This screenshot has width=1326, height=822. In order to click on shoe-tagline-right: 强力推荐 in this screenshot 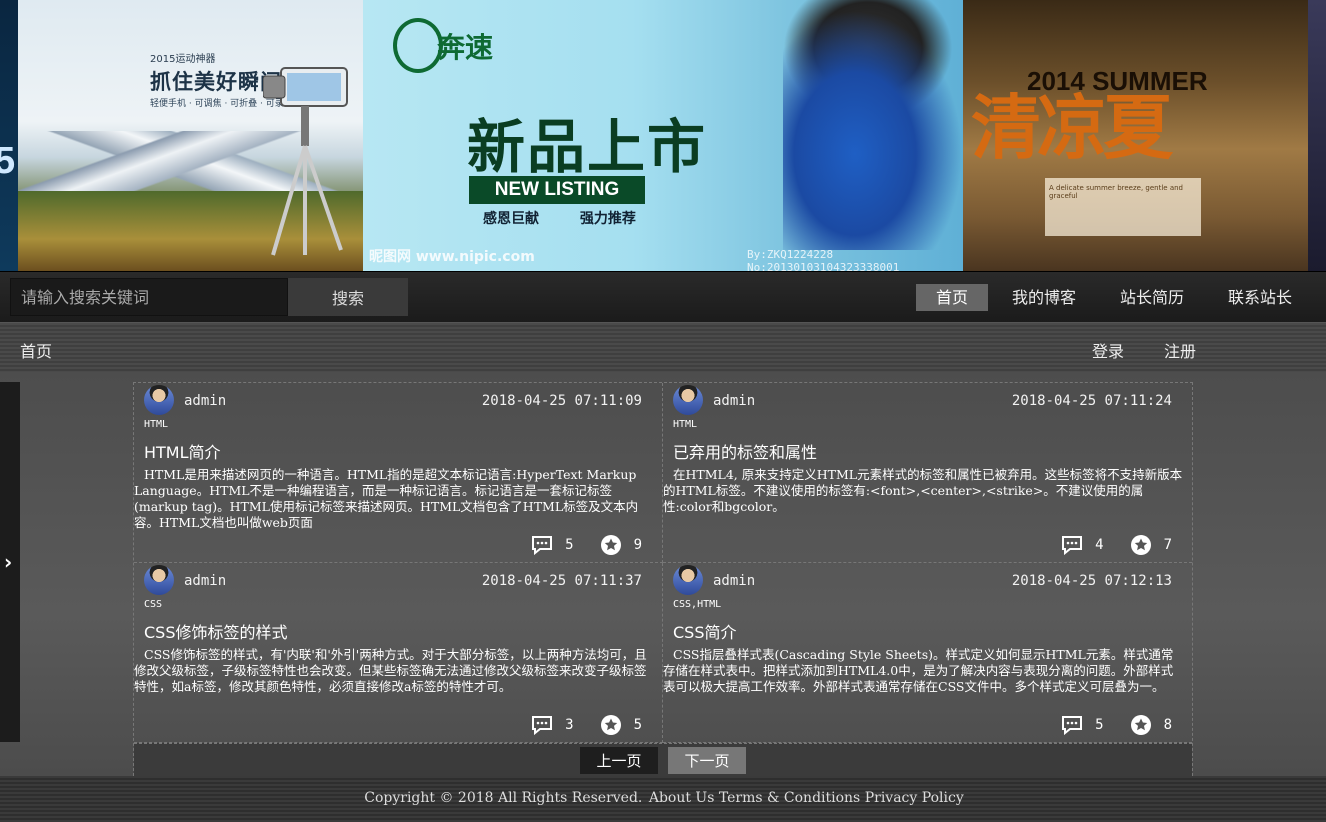, I will do `click(607, 219)`.